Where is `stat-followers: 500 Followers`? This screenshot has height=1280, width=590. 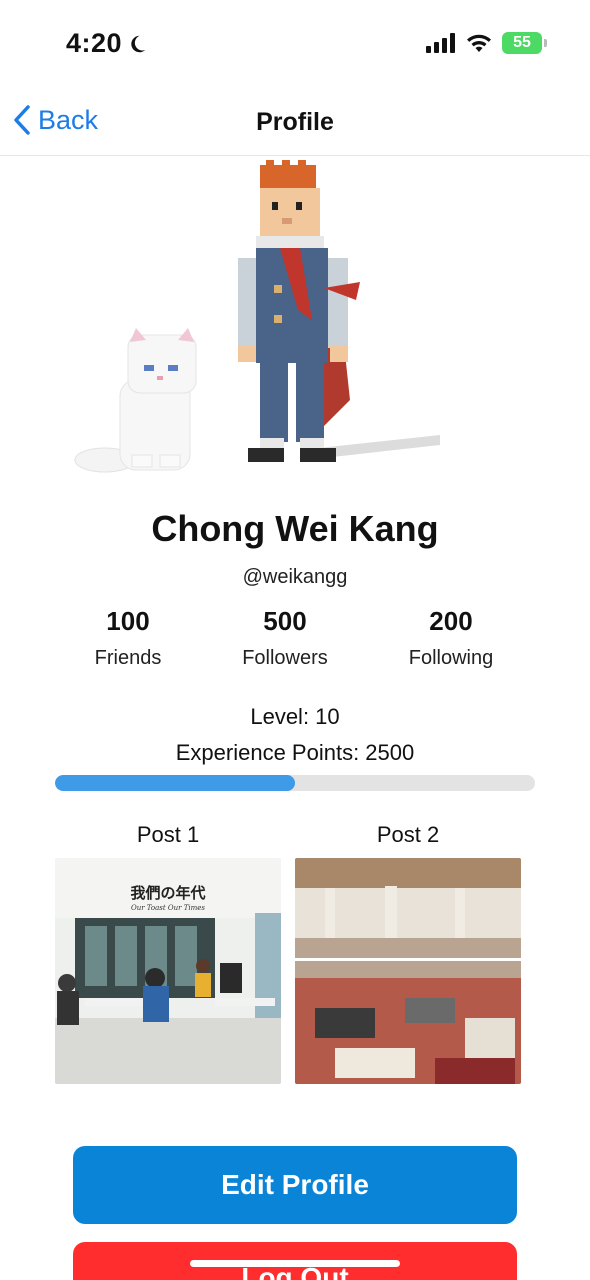 stat-followers: 500 Followers is located at coordinates (285, 638).